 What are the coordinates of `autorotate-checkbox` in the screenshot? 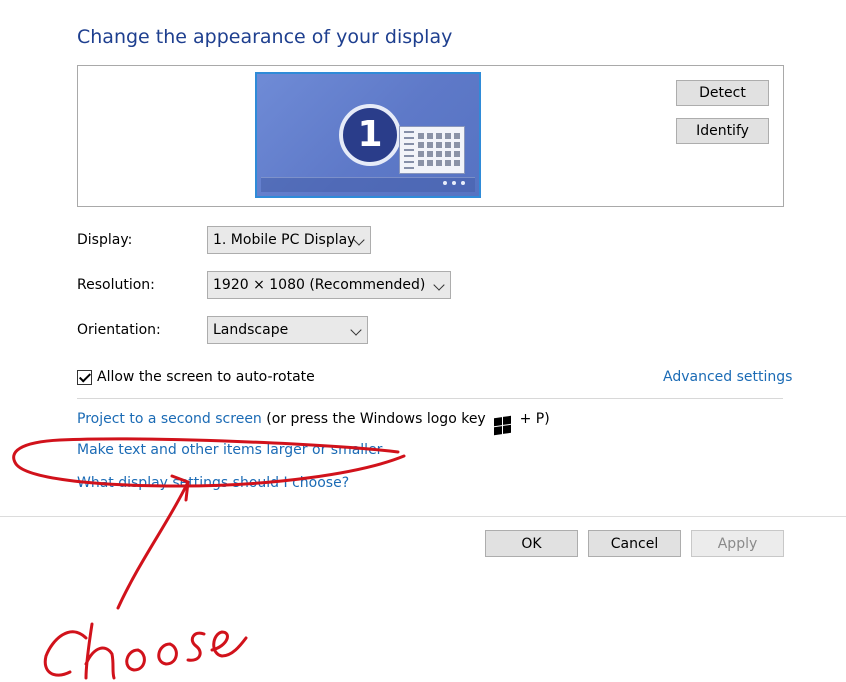 It's located at (84, 377).